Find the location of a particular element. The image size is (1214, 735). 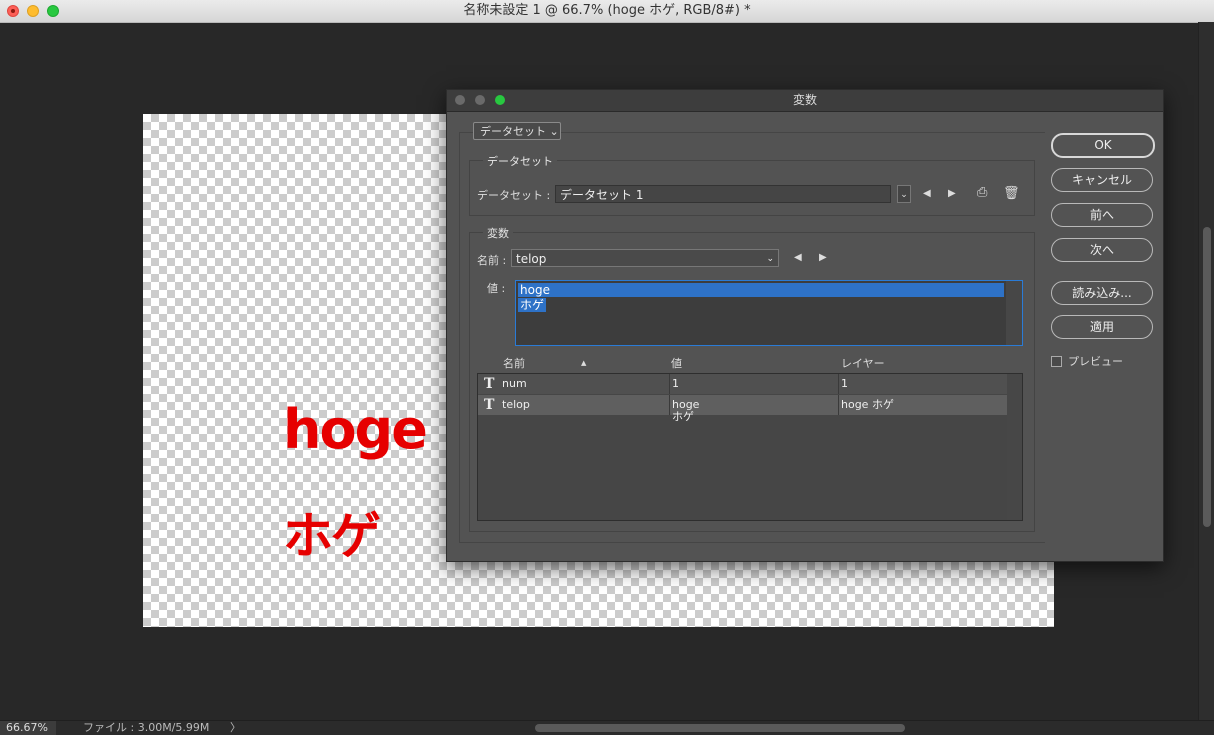

trash-icon: 🗑 is located at coordinates (1011, 193).